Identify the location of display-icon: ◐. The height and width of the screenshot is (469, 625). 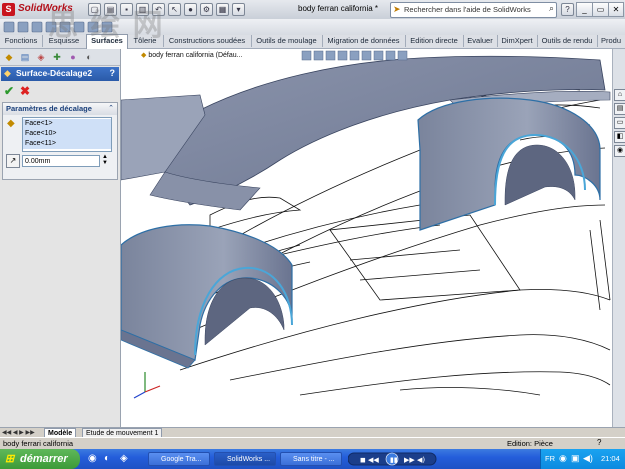
(89, 57).